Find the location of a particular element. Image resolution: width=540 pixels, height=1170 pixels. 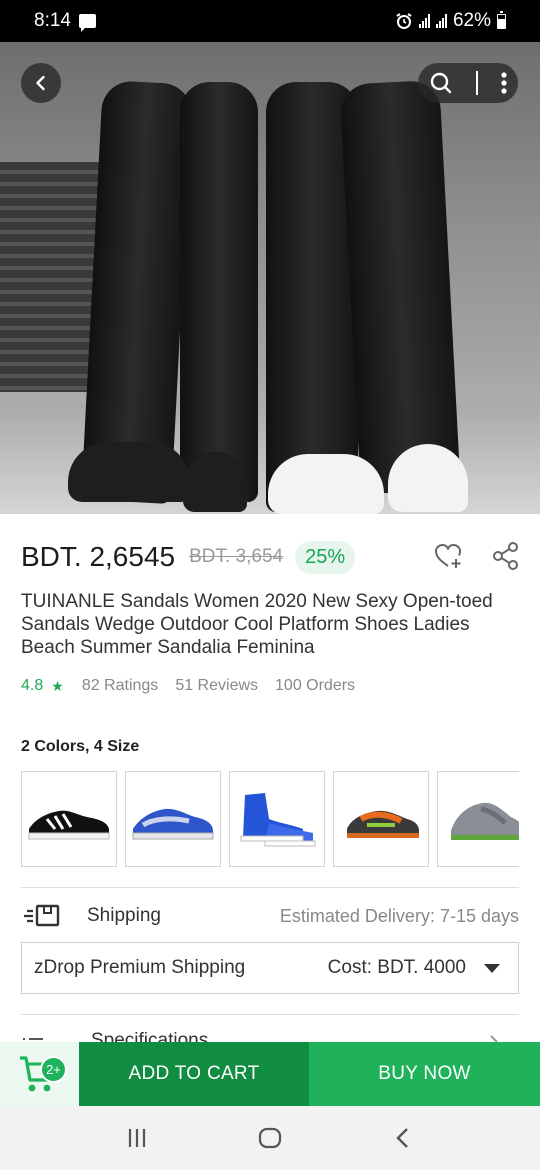

orders-count: 100 Orders is located at coordinates (315, 685).